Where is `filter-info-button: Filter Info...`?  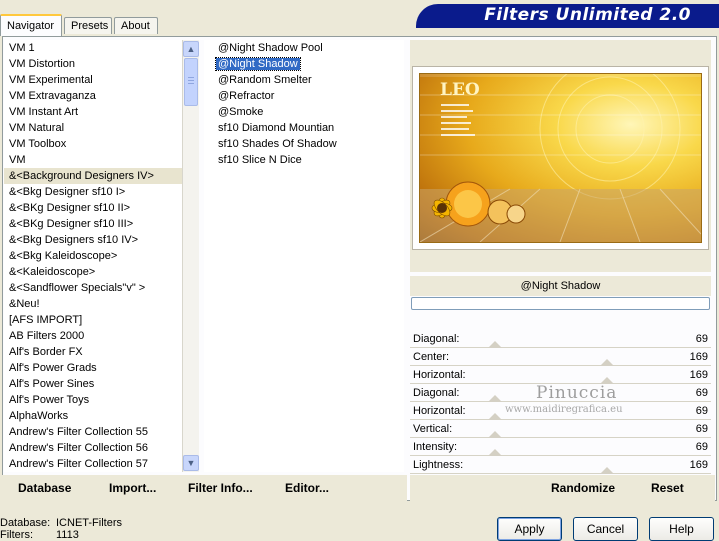
filter-info-button: Filter Info... is located at coordinates (220, 488).